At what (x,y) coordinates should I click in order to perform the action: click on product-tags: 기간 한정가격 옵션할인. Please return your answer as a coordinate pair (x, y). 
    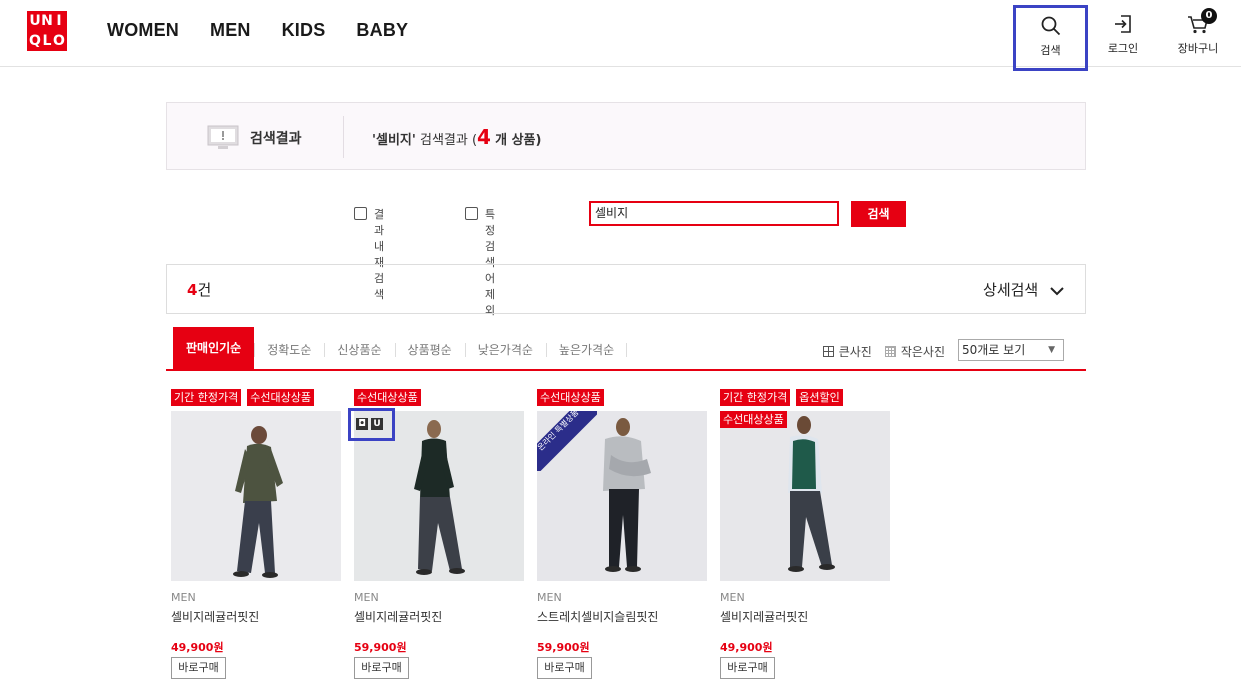
    Looking at the image, I should click on (807, 397).